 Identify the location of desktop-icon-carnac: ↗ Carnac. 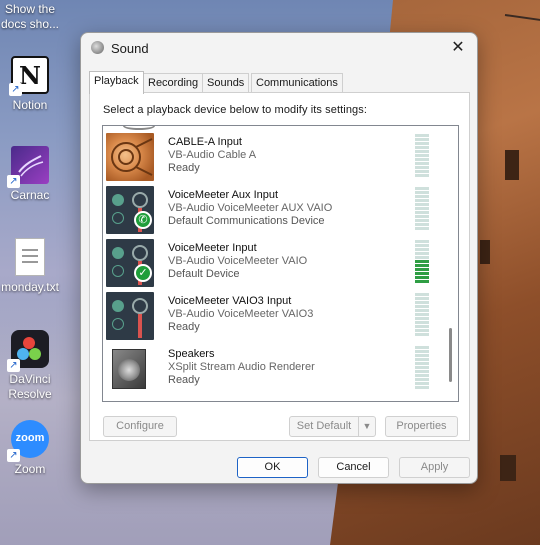
(31, 174).